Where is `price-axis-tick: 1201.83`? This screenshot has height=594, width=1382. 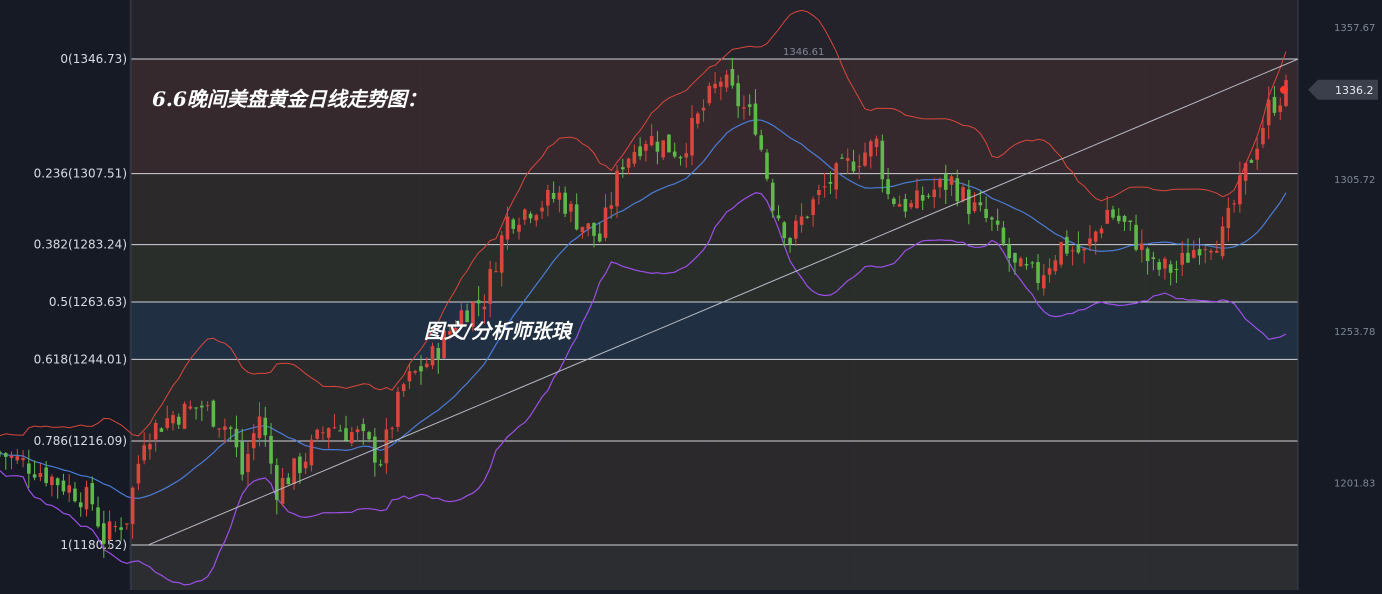 price-axis-tick: 1201.83 is located at coordinates (1354, 484).